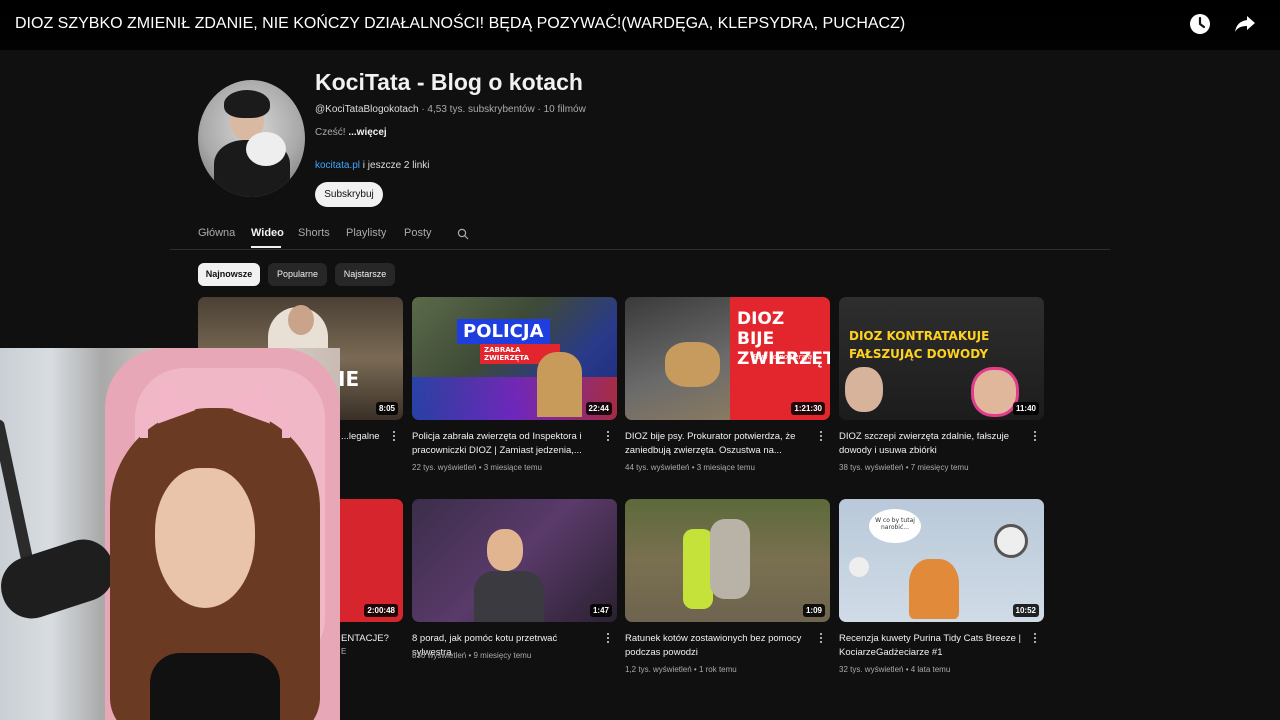 The width and height of the screenshot is (1280, 720). What do you see at coordinates (365, 274) in the screenshot?
I see `chip-najstarsze: Najstarsze` at bounding box center [365, 274].